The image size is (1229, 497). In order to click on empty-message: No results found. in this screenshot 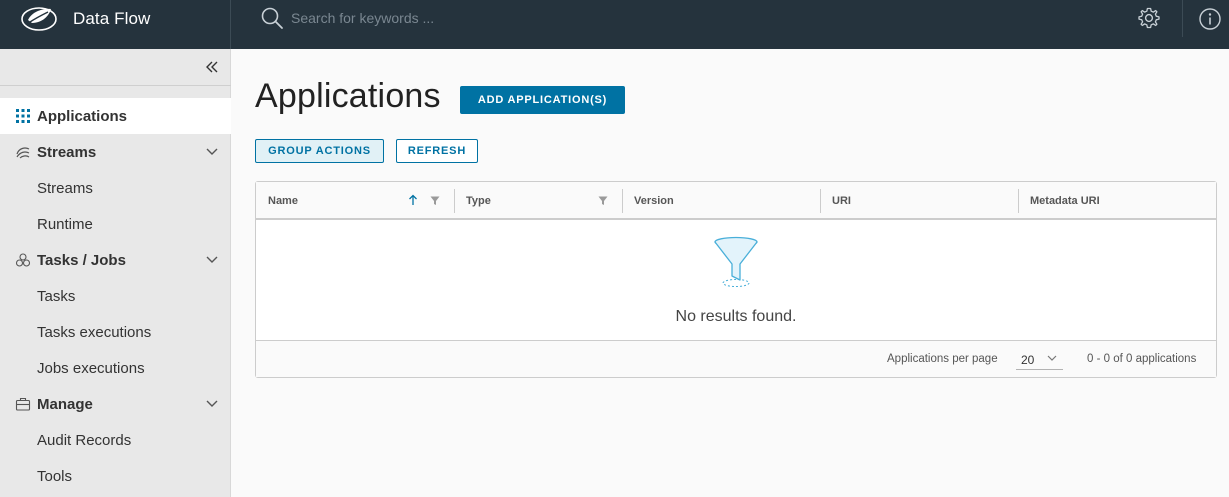, I will do `click(736, 316)`.